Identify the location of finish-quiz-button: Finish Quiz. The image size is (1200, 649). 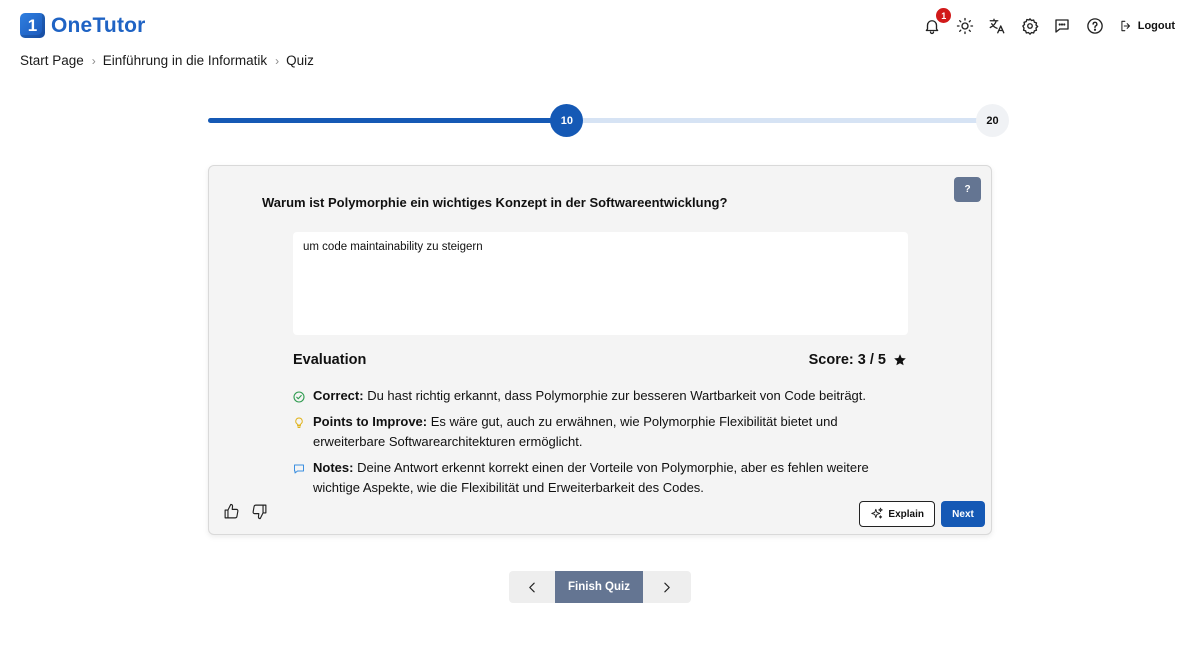
(599, 587).